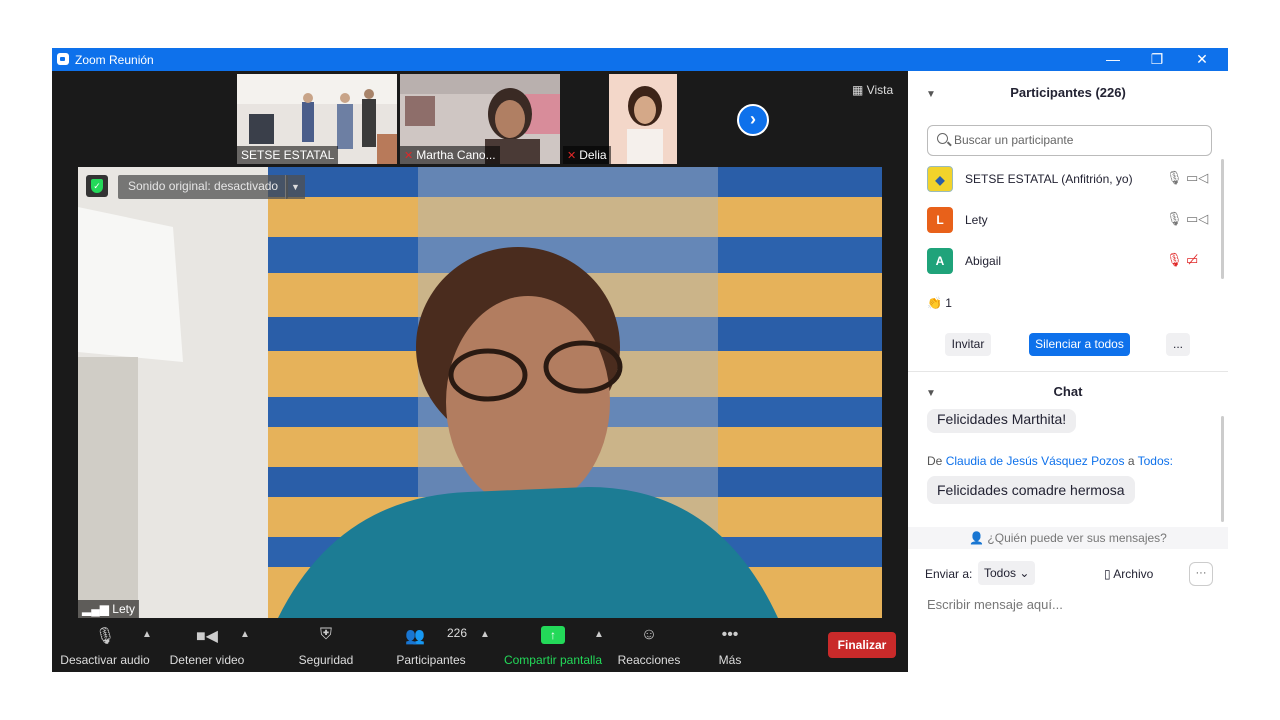 Image resolution: width=1280 pixels, height=720 pixels. I want to click on title-bar: Zoom Reunión — ❐ ✕, so click(640, 59).